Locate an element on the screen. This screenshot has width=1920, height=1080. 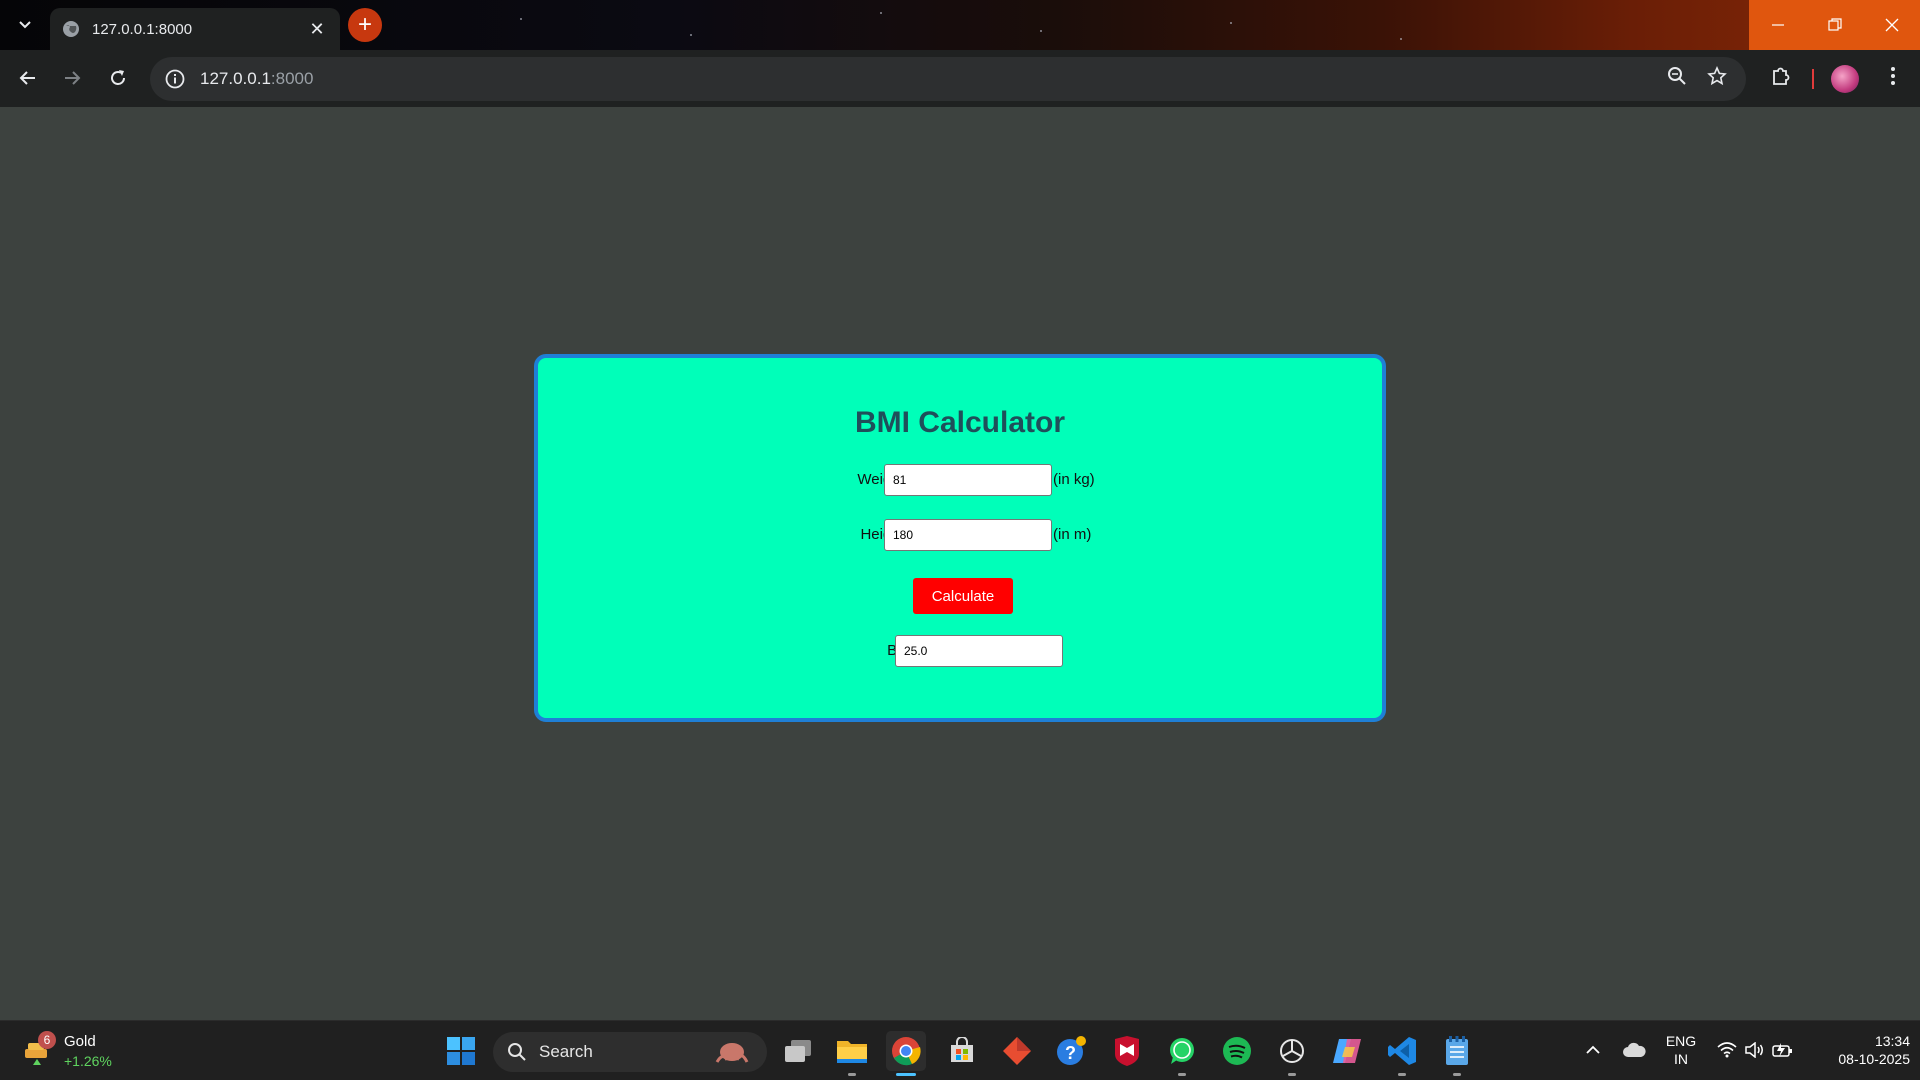
close-window-button is located at coordinates (1891, 25).